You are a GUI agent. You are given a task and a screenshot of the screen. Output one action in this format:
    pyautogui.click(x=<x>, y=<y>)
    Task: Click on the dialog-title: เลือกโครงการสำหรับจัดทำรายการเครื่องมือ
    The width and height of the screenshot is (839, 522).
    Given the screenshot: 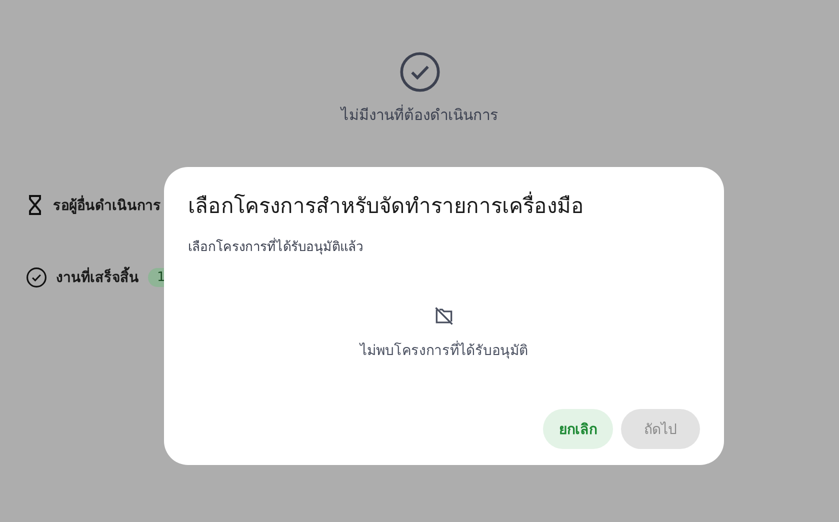 What is the action you would take?
    pyautogui.click(x=444, y=205)
    